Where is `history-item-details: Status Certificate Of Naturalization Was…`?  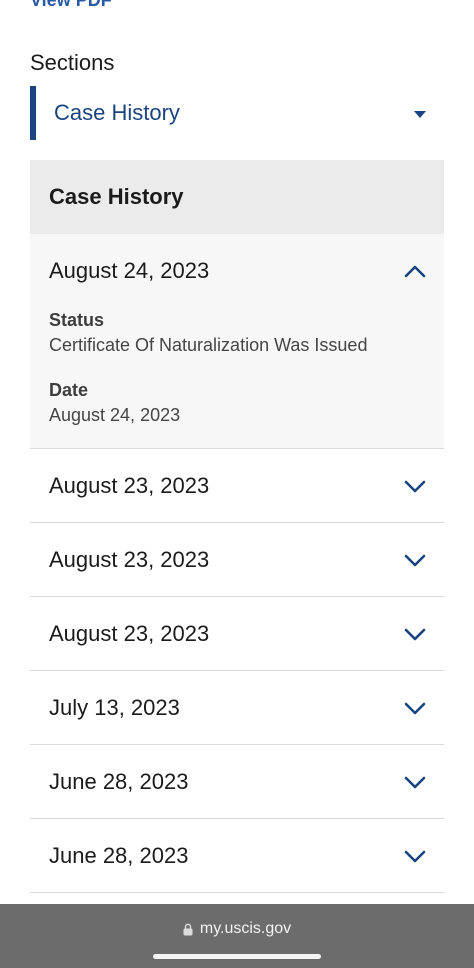 history-item-details: Status Certificate Of Naturalization Was… is located at coordinates (237, 379).